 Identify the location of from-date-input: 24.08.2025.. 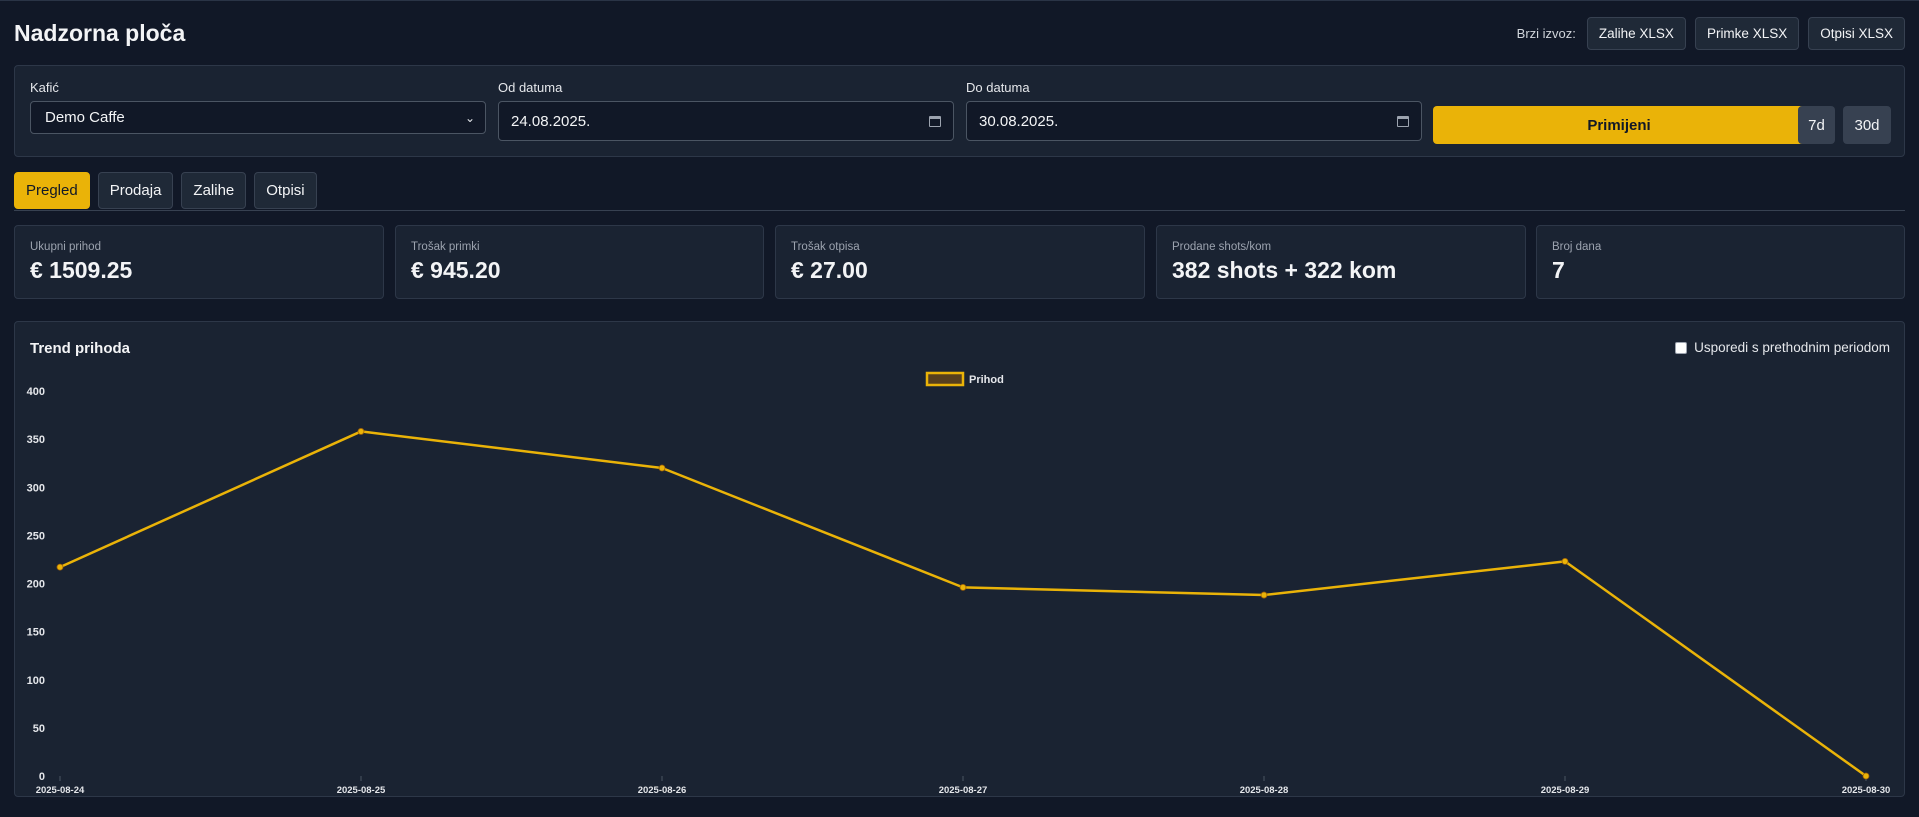
(726, 121).